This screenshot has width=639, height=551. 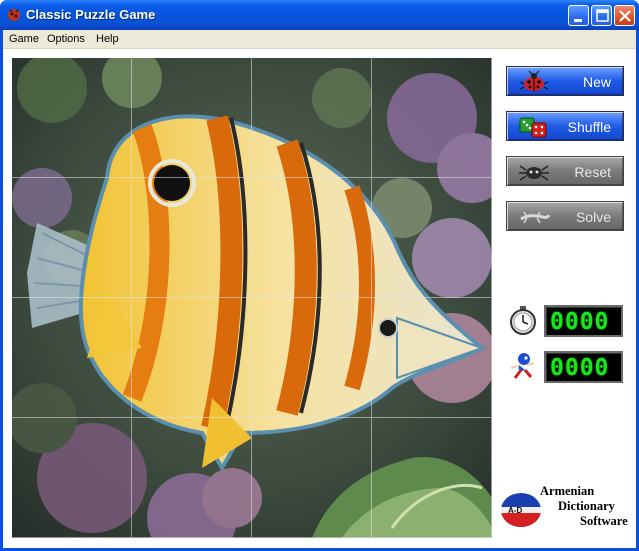 What do you see at coordinates (533, 127) in the screenshot?
I see `dice-icon` at bounding box center [533, 127].